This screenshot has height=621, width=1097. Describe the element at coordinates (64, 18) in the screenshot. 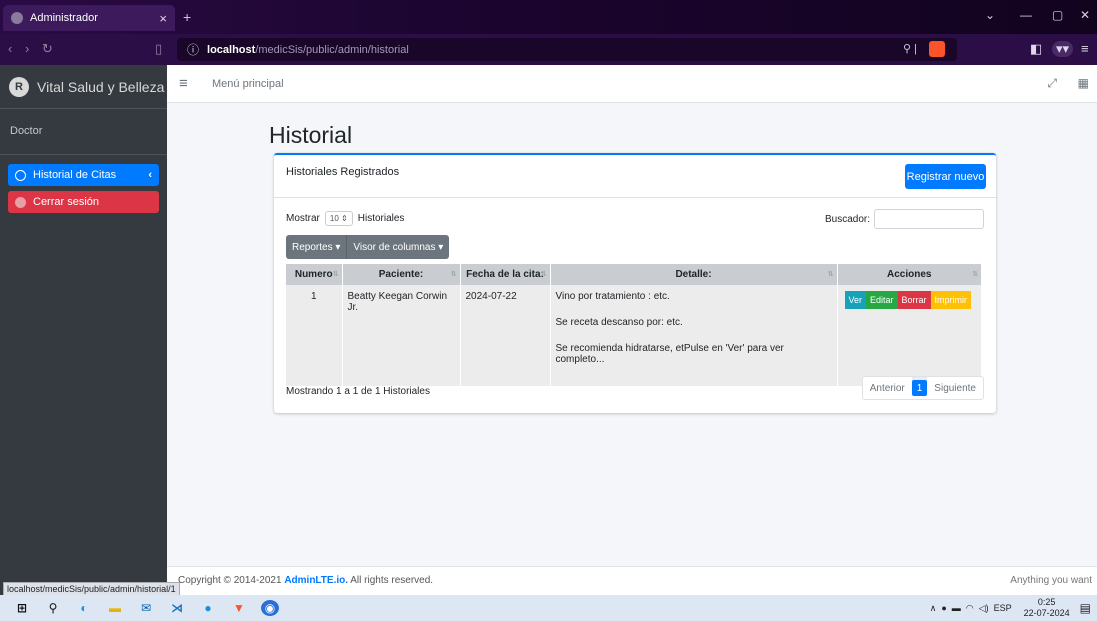

I see `tab-title: Administrador` at that location.